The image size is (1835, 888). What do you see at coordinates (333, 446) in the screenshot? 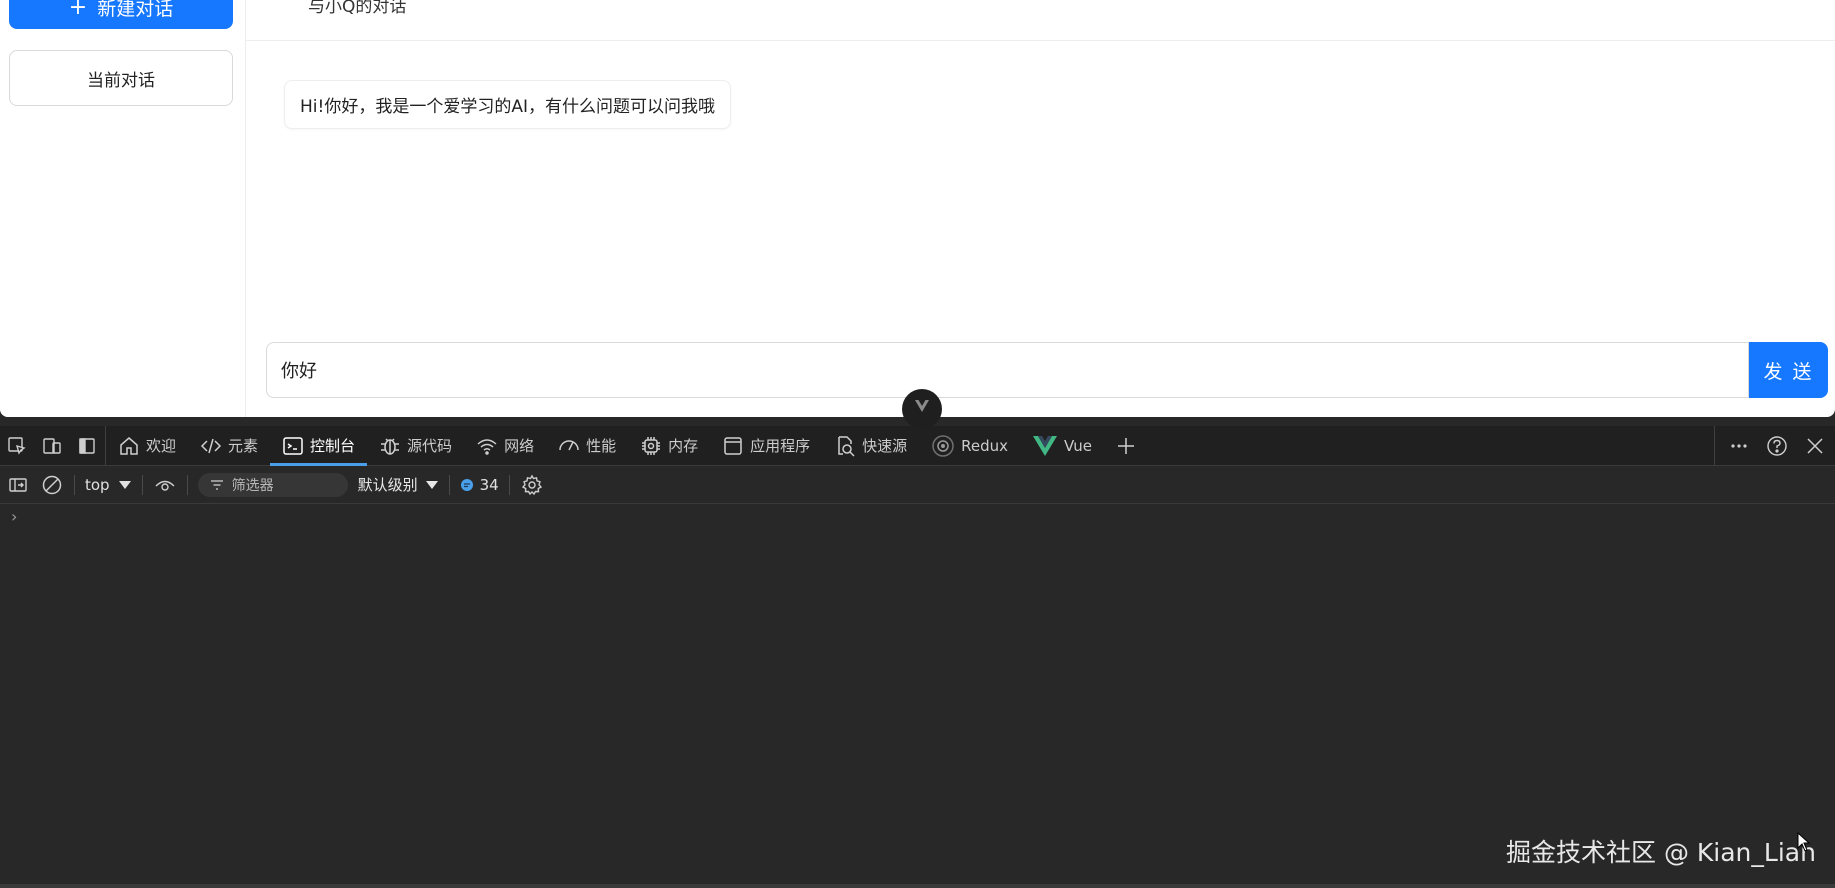
I see `tab-label: 控制台` at bounding box center [333, 446].